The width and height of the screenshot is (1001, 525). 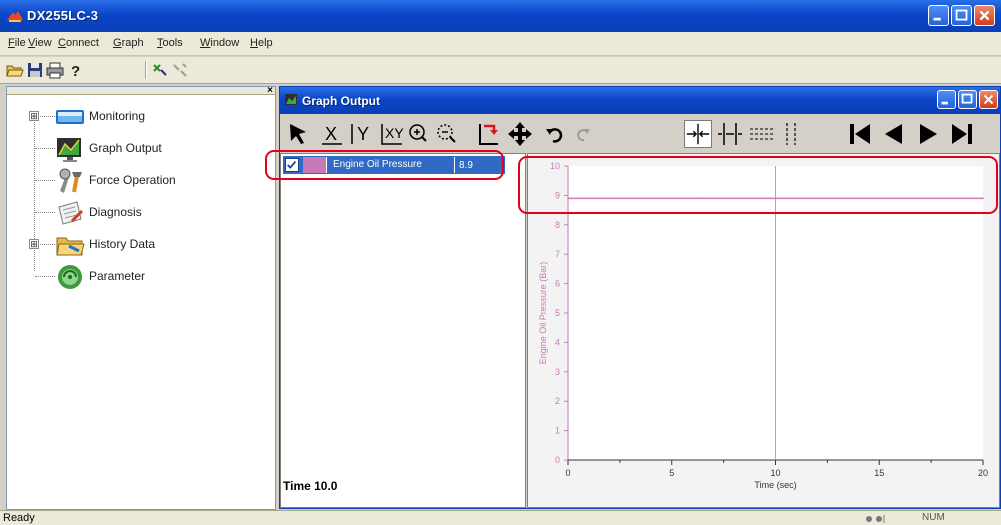 I want to click on tree-item-label: Parameter, so click(x=117, y=276).